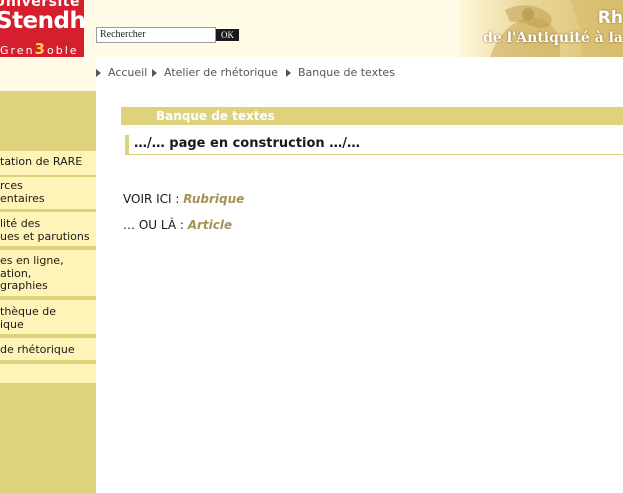  Describe the element at coordinates (41, 161) in the screenshot. I see `sidebar-item-label: tation de RARE` at that location.